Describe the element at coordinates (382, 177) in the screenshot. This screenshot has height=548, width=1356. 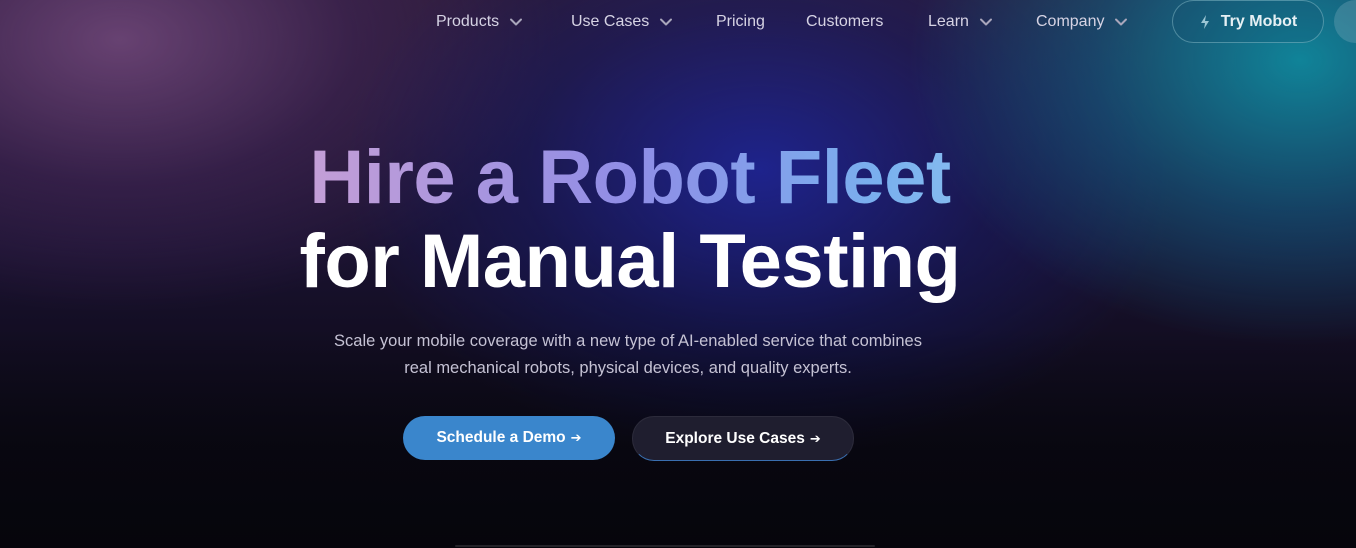
I see `hero-word: Hire` at that location.